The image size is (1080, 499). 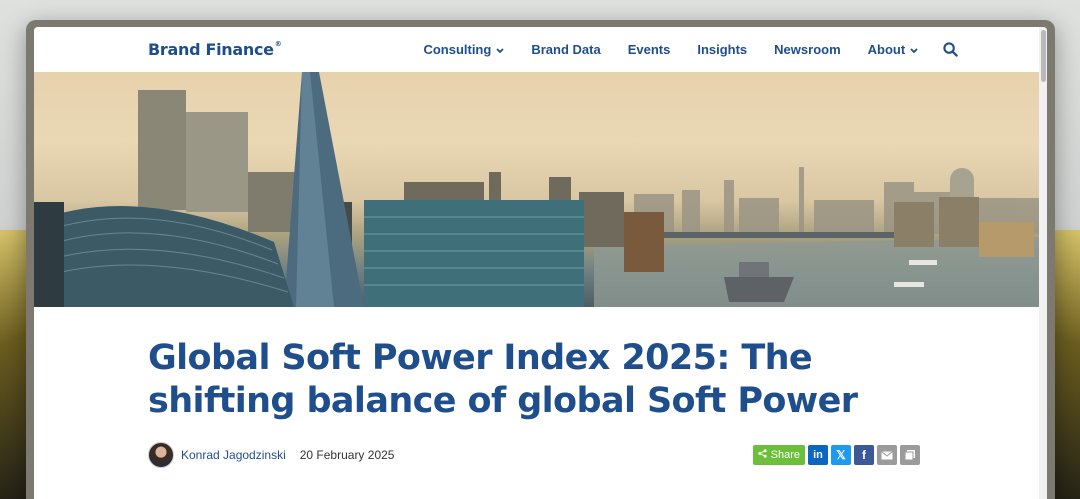 I want to click on nav-events-label: Events, so click(x=649, y=49).